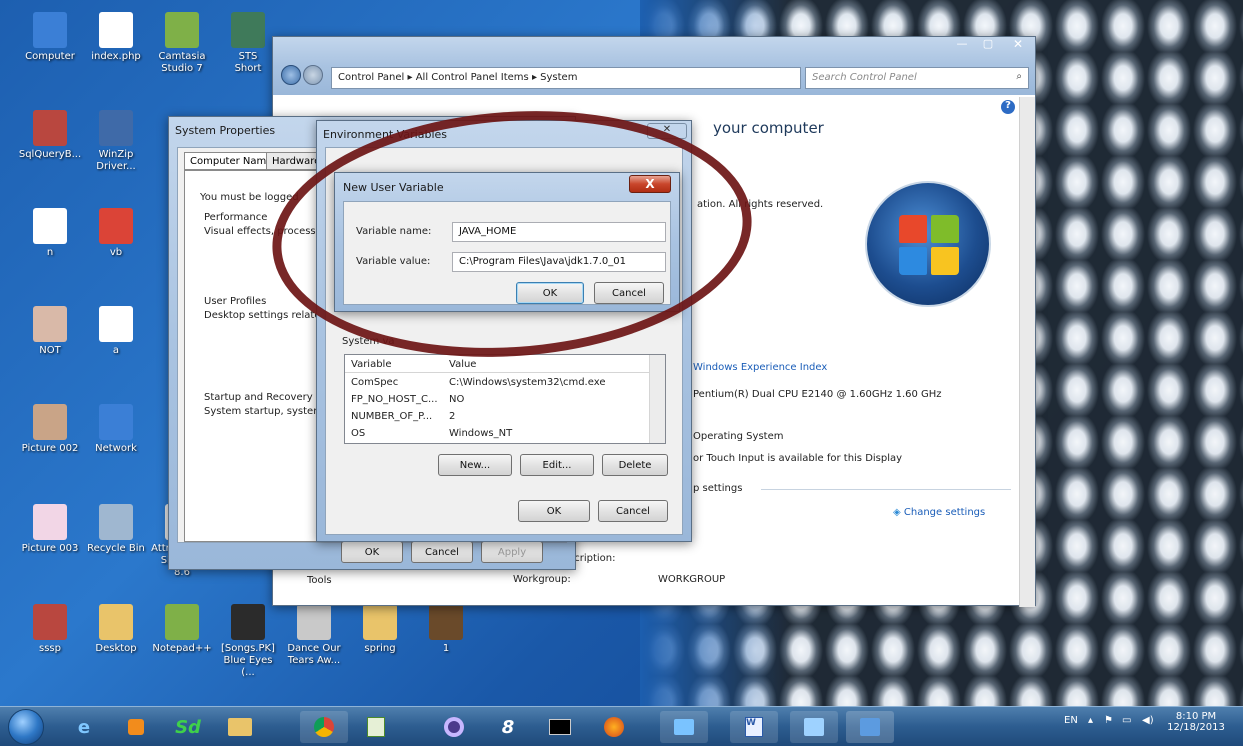 This screenshot has width=1243, height=746. I want to click on clock: 8:10 PM 12/18/2013, so click(1196, 722).